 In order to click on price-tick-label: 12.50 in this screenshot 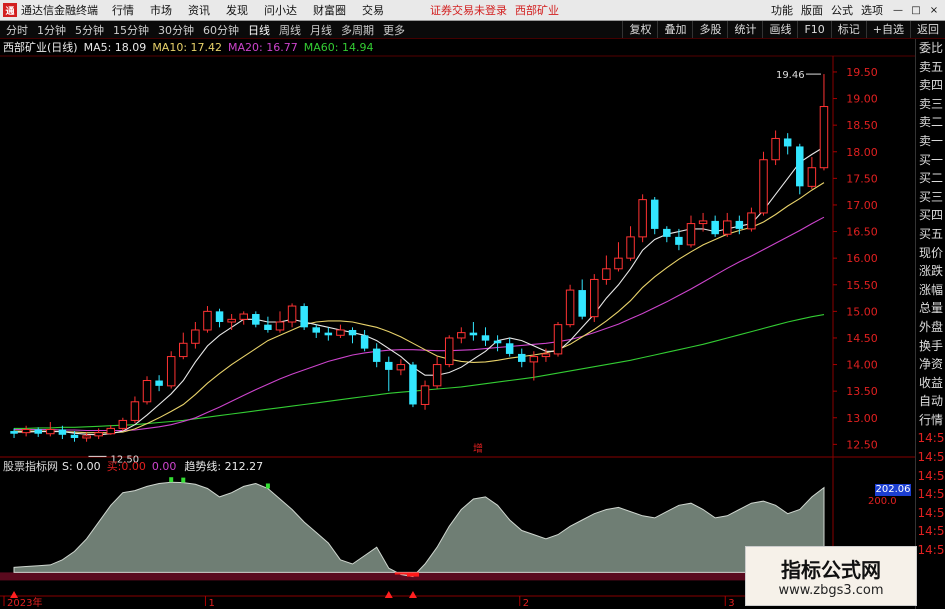, I will do `click(862, 444)`.